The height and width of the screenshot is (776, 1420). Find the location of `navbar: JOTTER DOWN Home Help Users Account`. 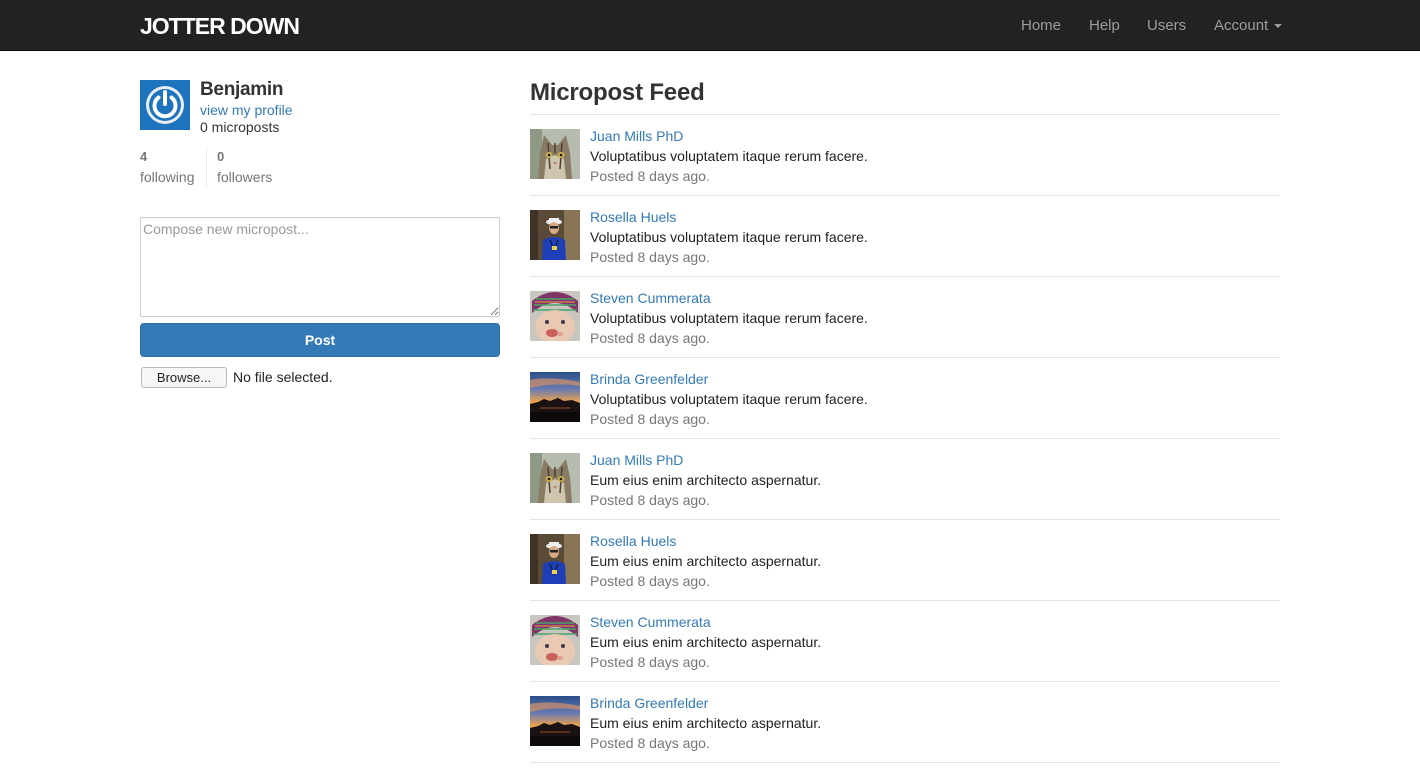

navbar: JOTTER DOWN Home Help Users Account is located at coordinates (710, 25).